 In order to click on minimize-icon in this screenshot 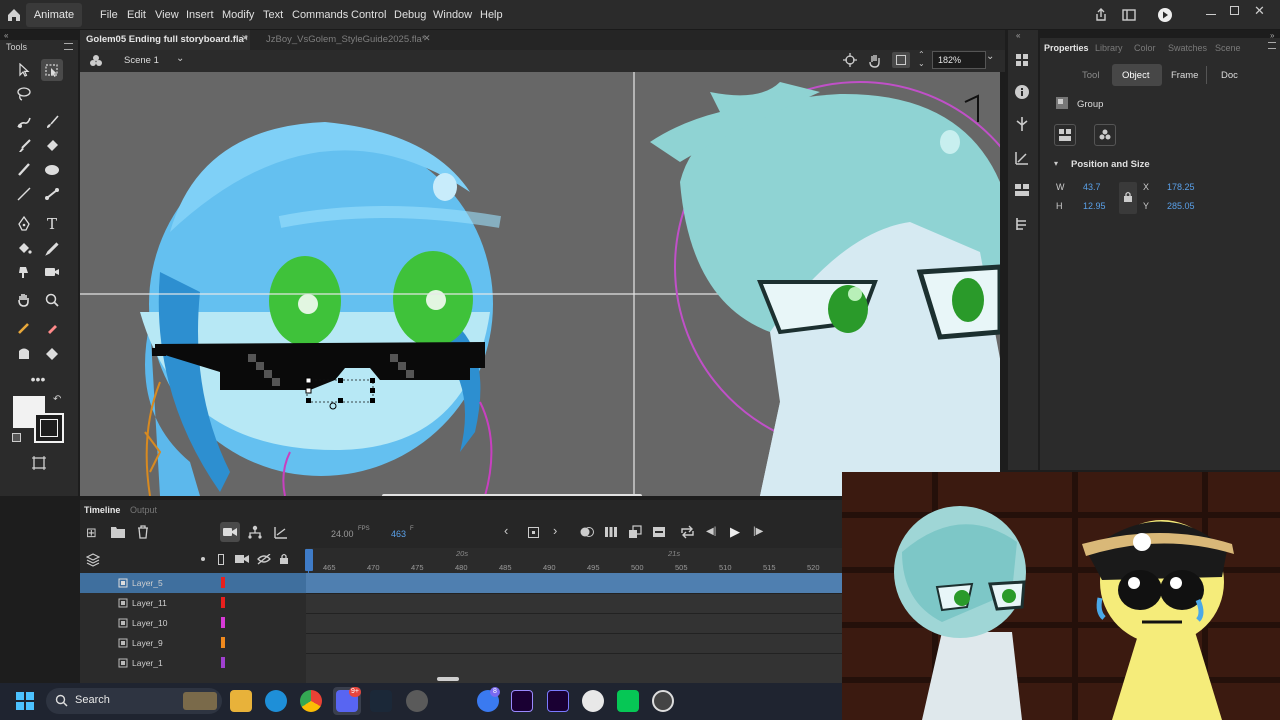, I will do `click(1211, 14)`.